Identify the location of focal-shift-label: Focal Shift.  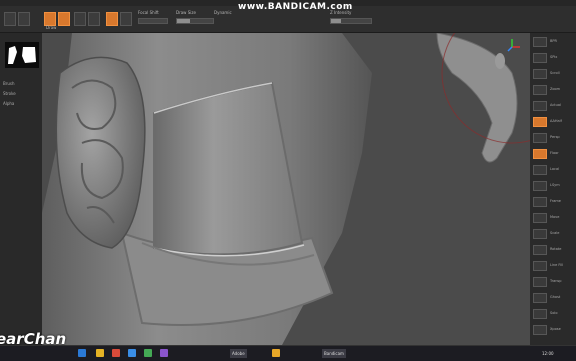
(148, 12).